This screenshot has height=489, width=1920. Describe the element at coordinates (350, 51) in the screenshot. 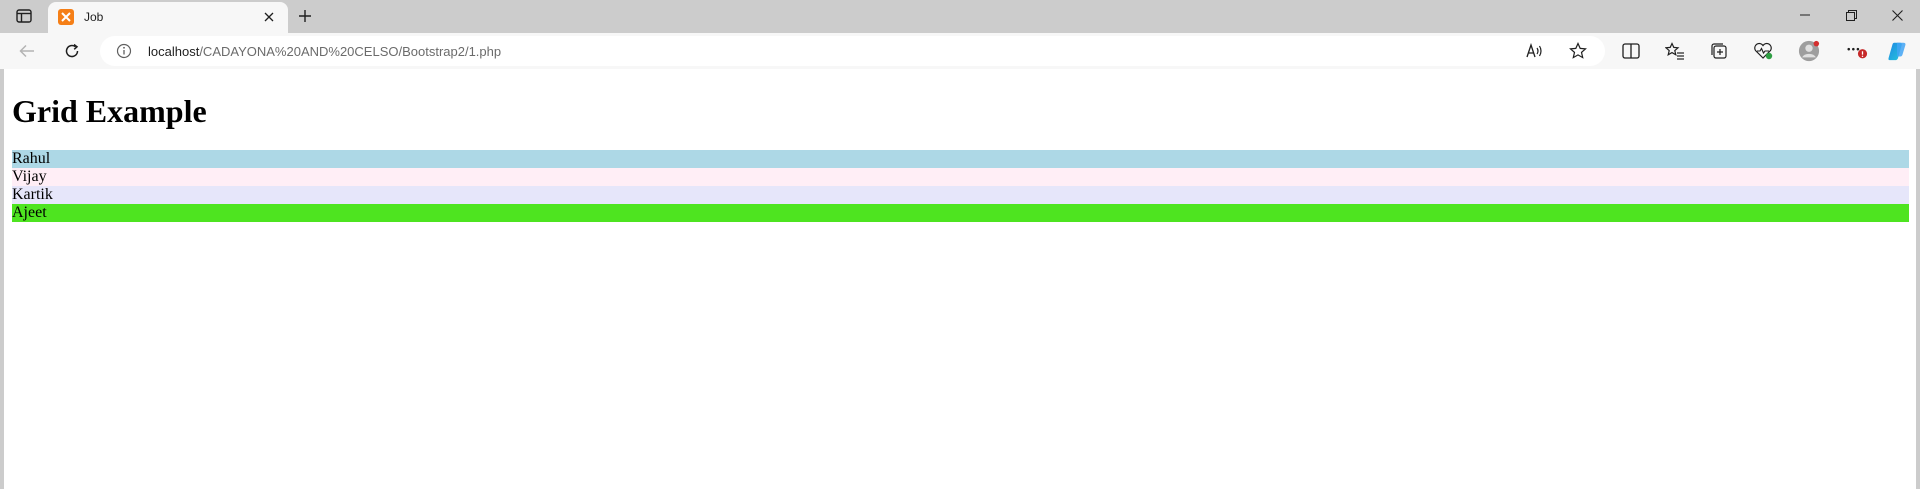

I see `url-path: /CADAYONA%20AND%20CELSO/Bootstrap2/1.php` at that location.